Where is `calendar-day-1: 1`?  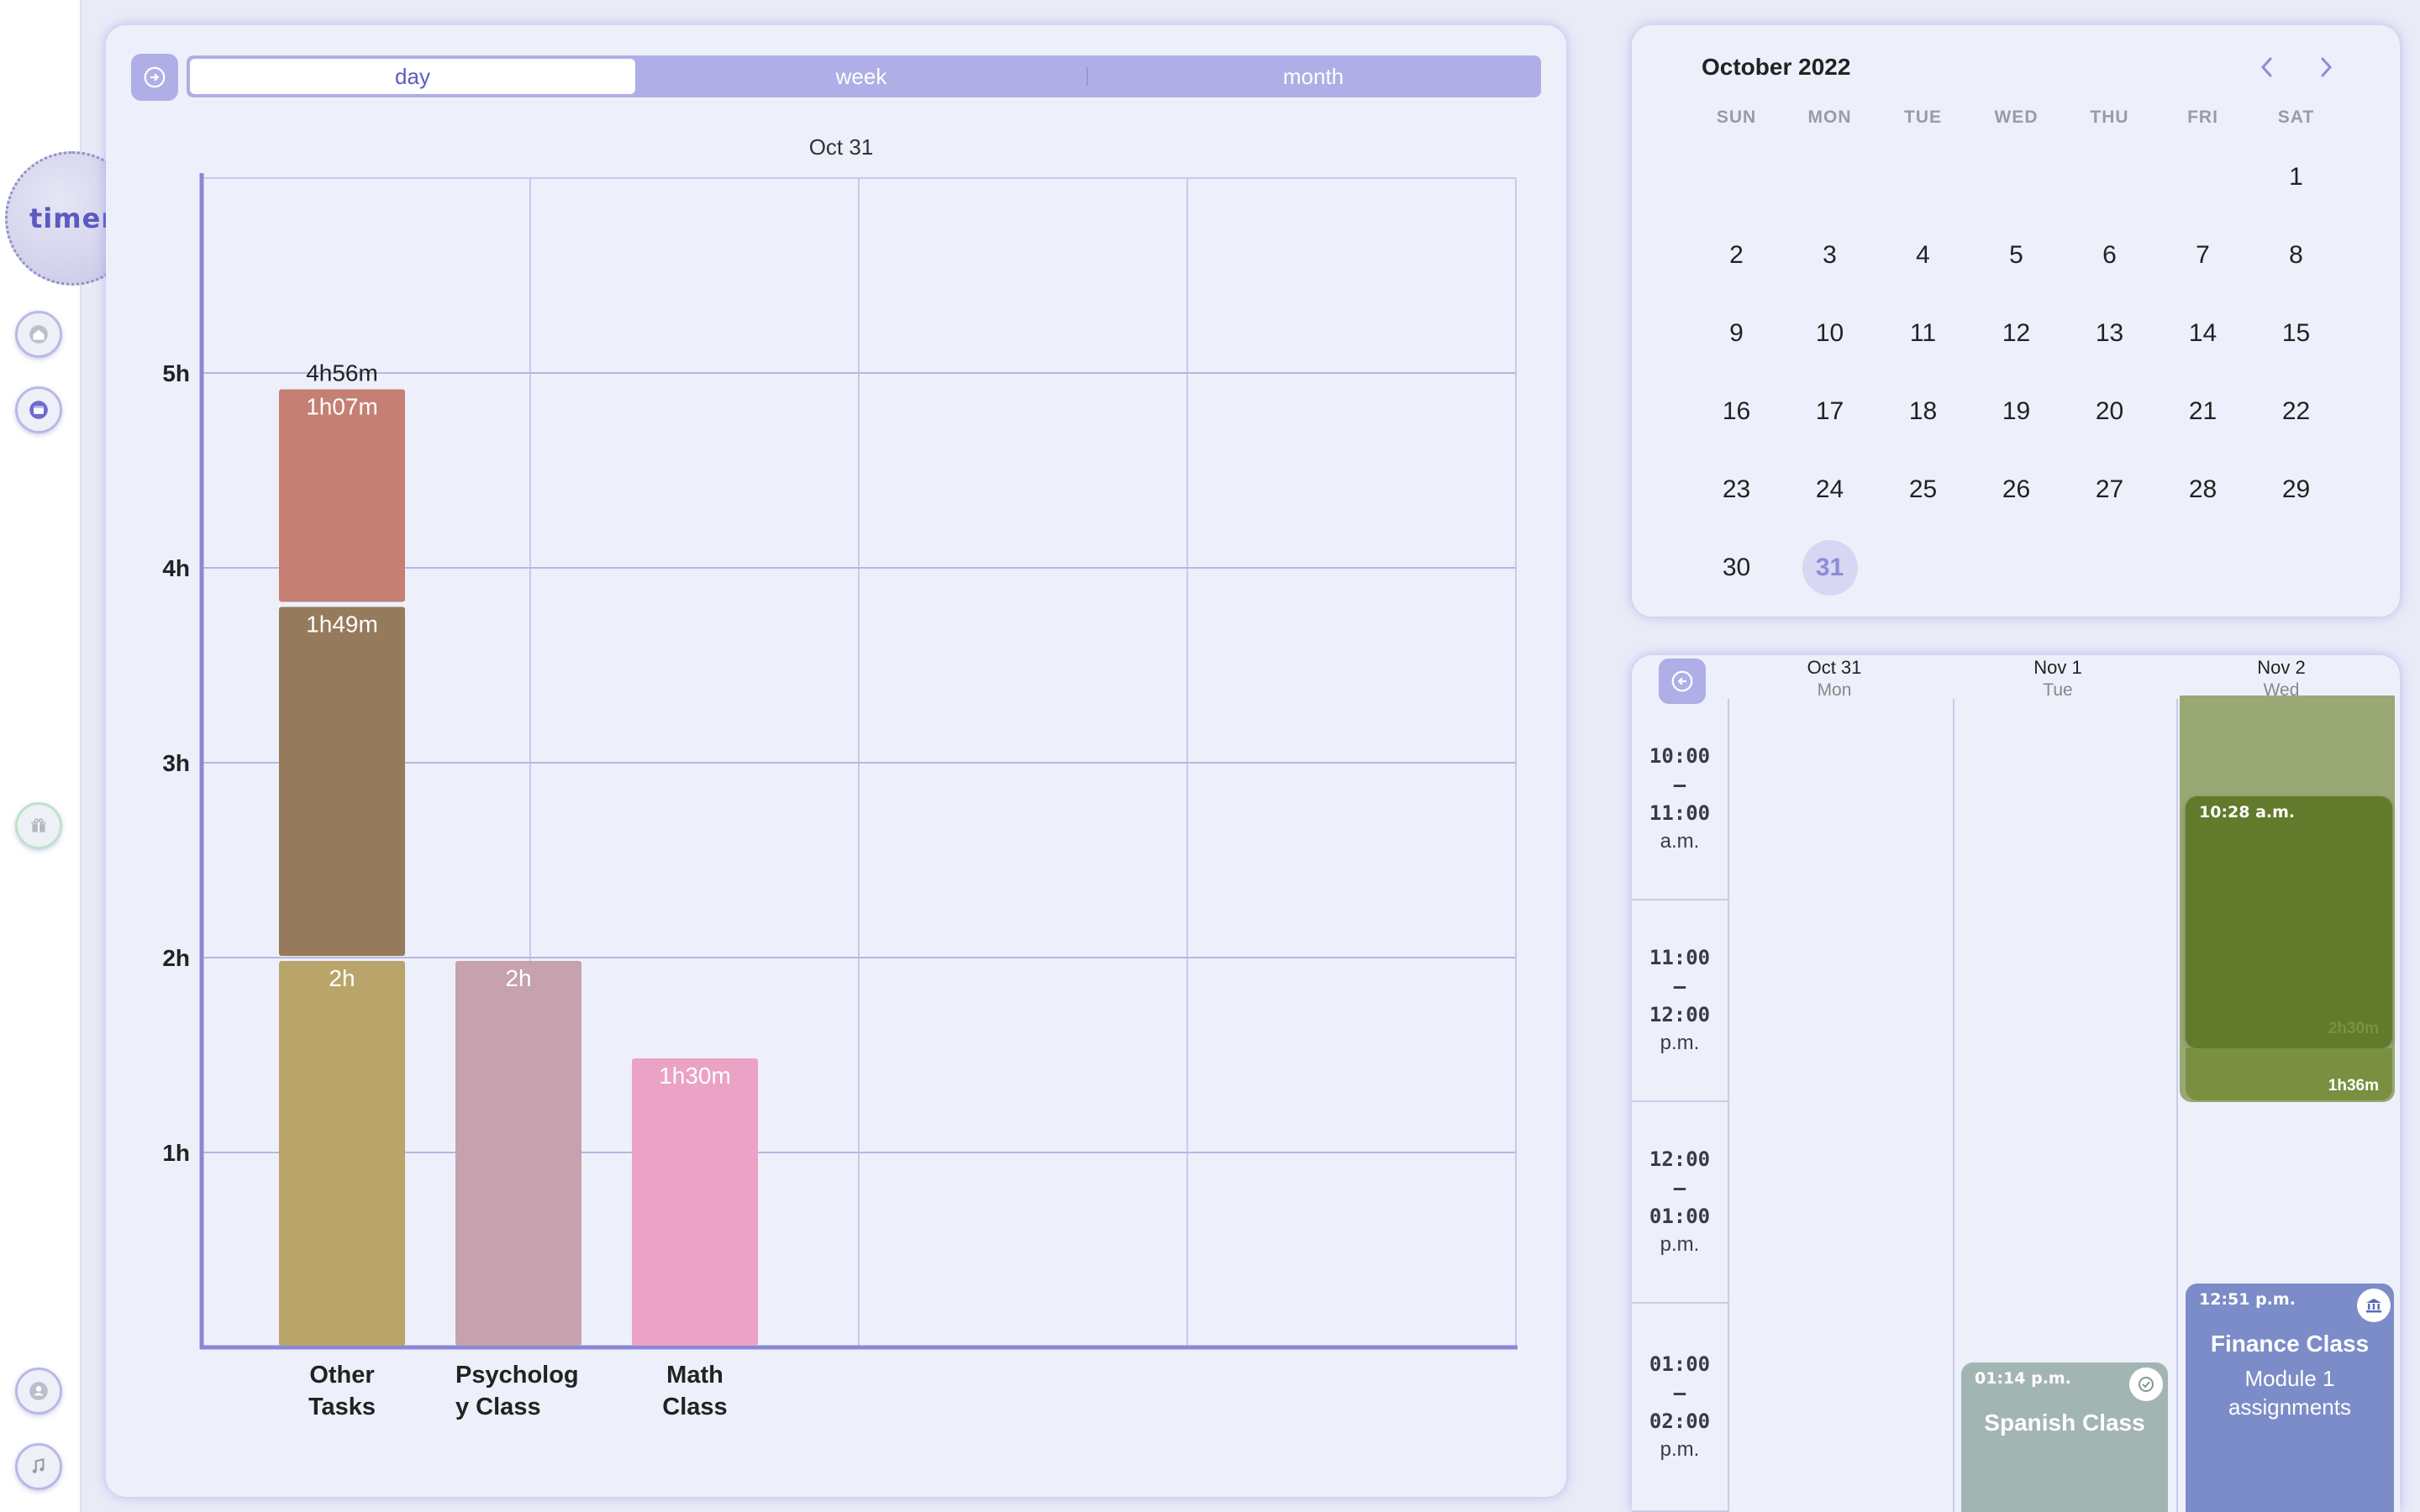 calendar-day-1: 1 is located at coordinates (2296, 177).